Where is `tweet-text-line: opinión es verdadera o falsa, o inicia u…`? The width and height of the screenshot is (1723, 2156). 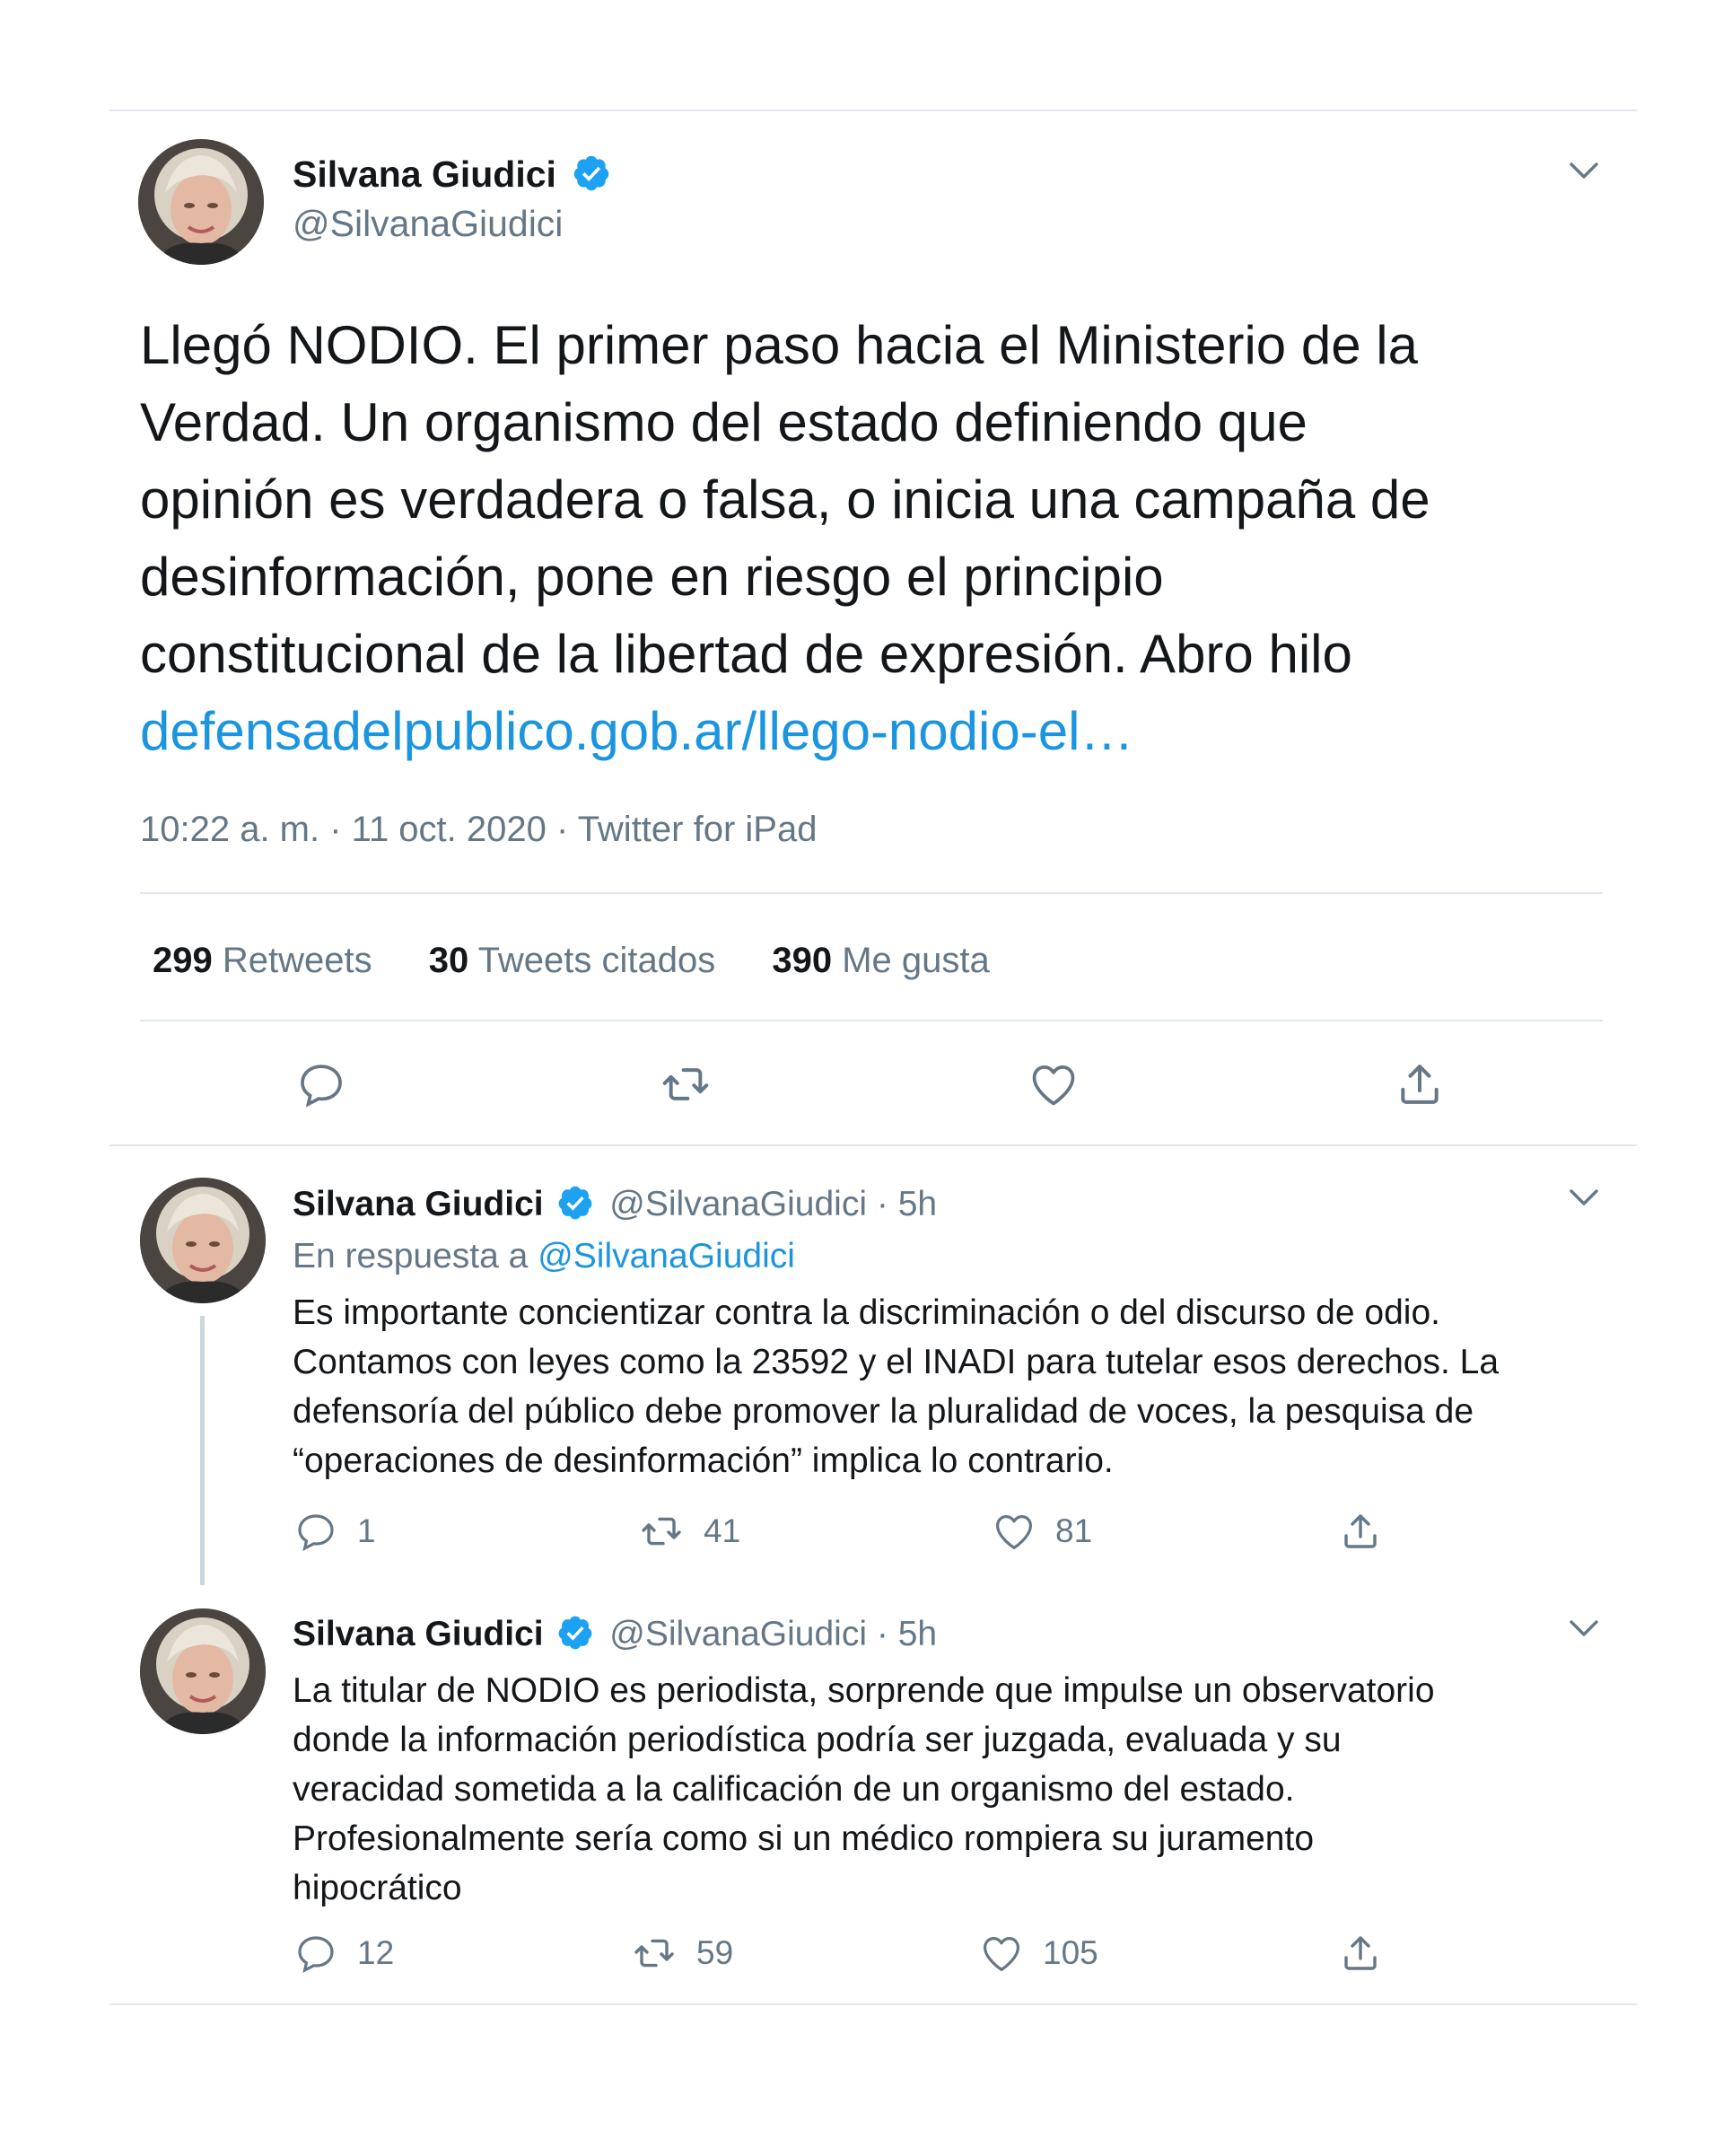 tweet-text-line: opinión es verdadera o falsa, o inicia u… is located at coordinates (785, 499).